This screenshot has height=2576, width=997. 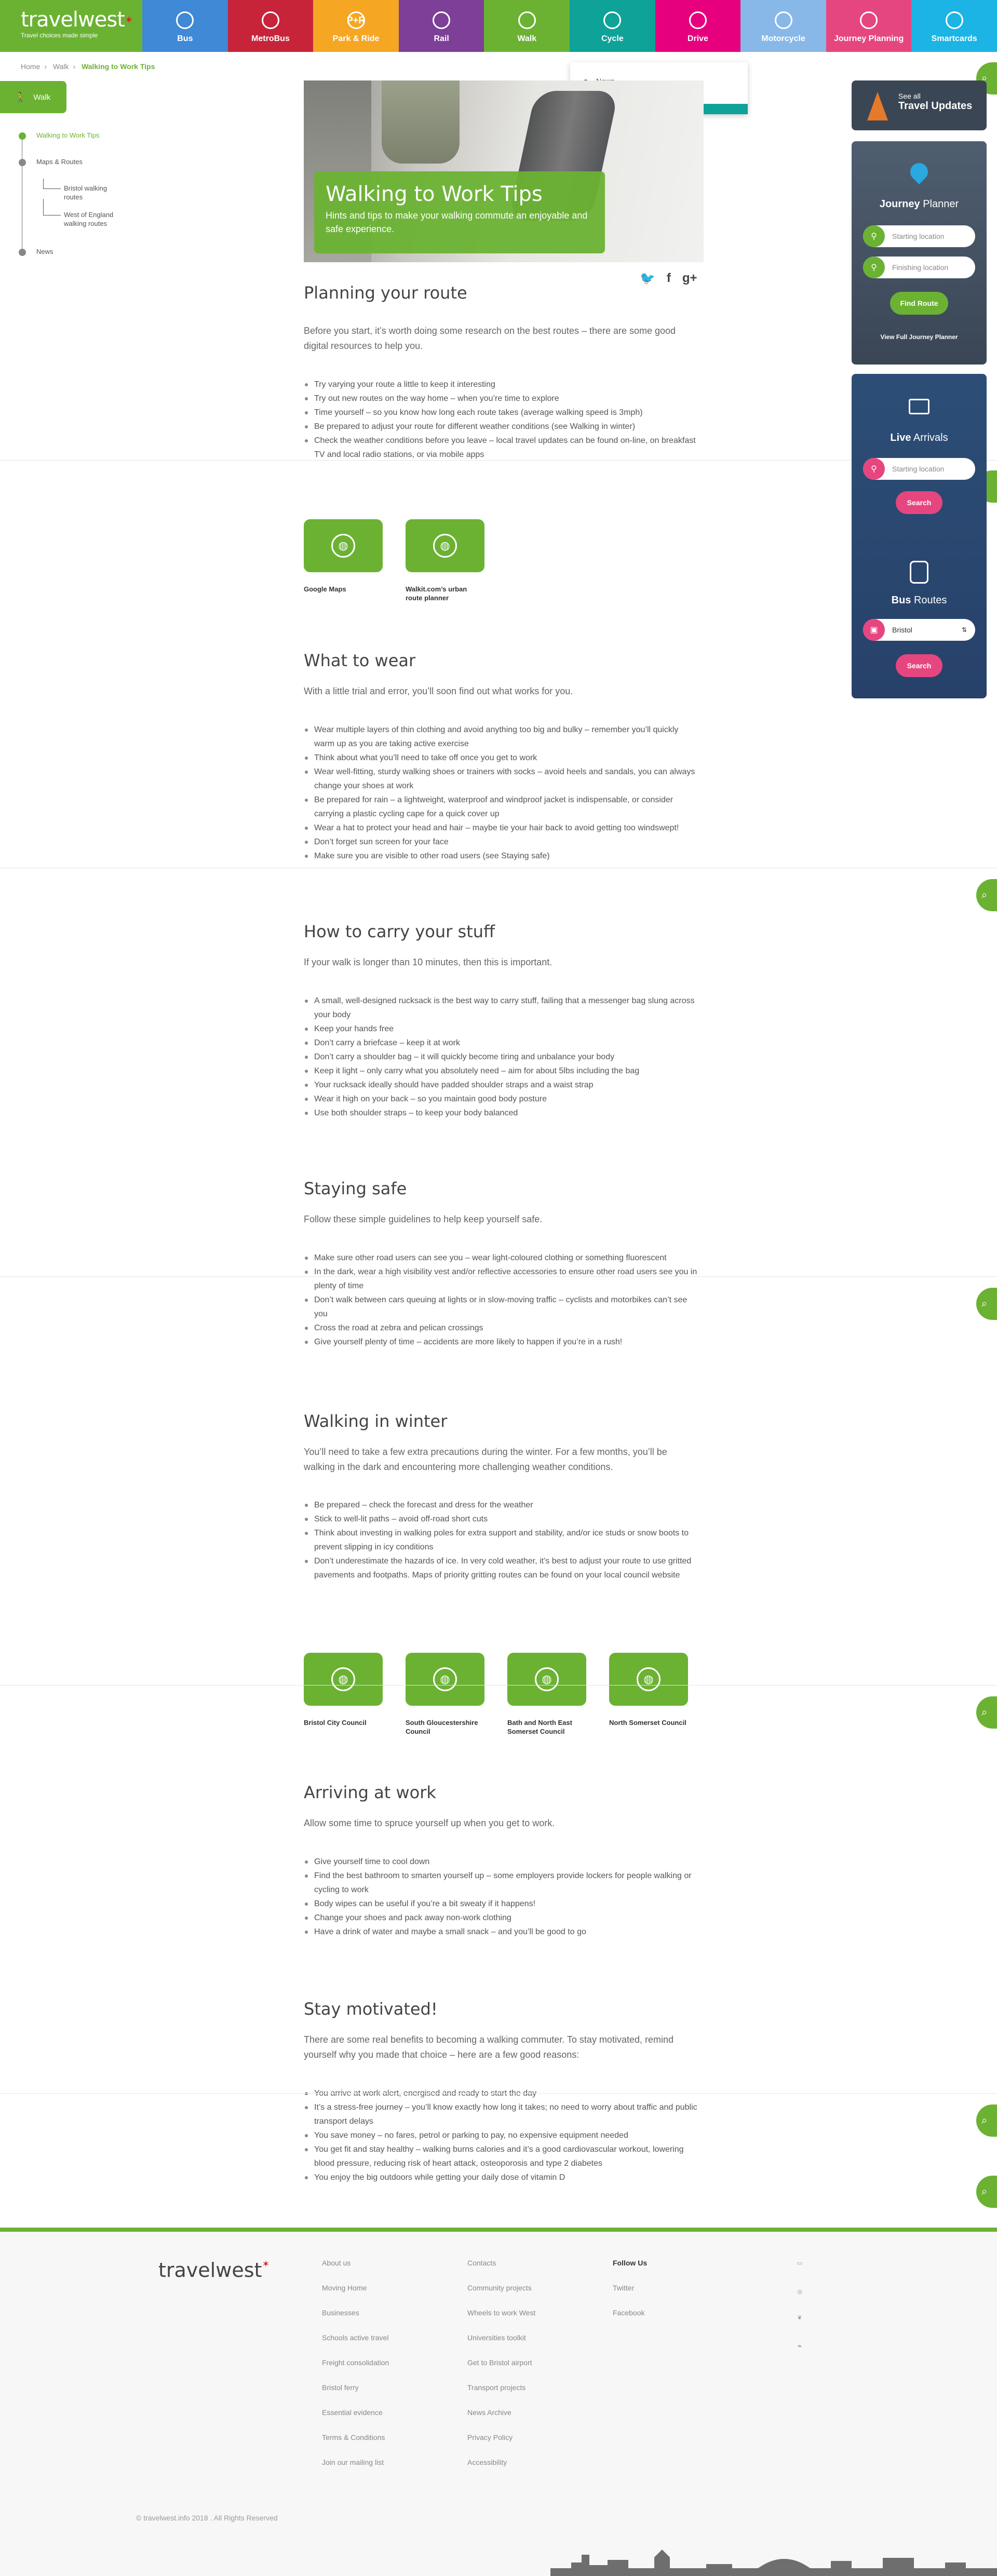 What do you see at coordinates (919, 630) in the screenshot?
I see `bus-routes-select: ▣ Bristol ⇅` at bounding box center [919, 630].